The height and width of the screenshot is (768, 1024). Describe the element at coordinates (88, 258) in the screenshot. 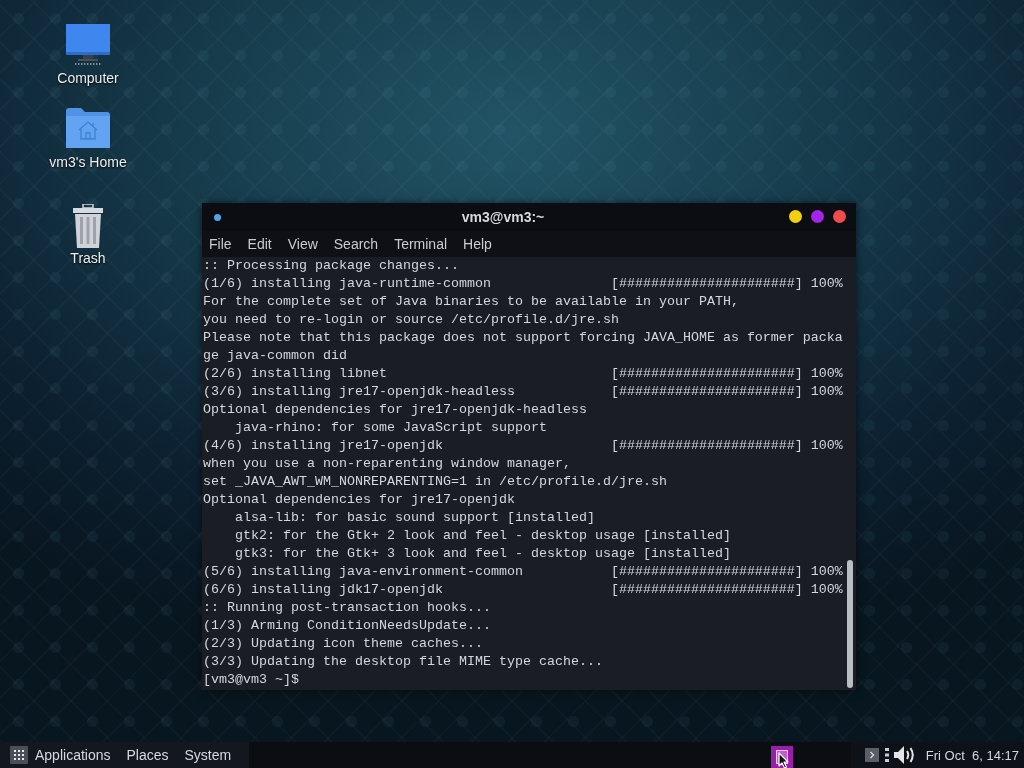

I see `icon-label: Trash` at that location.